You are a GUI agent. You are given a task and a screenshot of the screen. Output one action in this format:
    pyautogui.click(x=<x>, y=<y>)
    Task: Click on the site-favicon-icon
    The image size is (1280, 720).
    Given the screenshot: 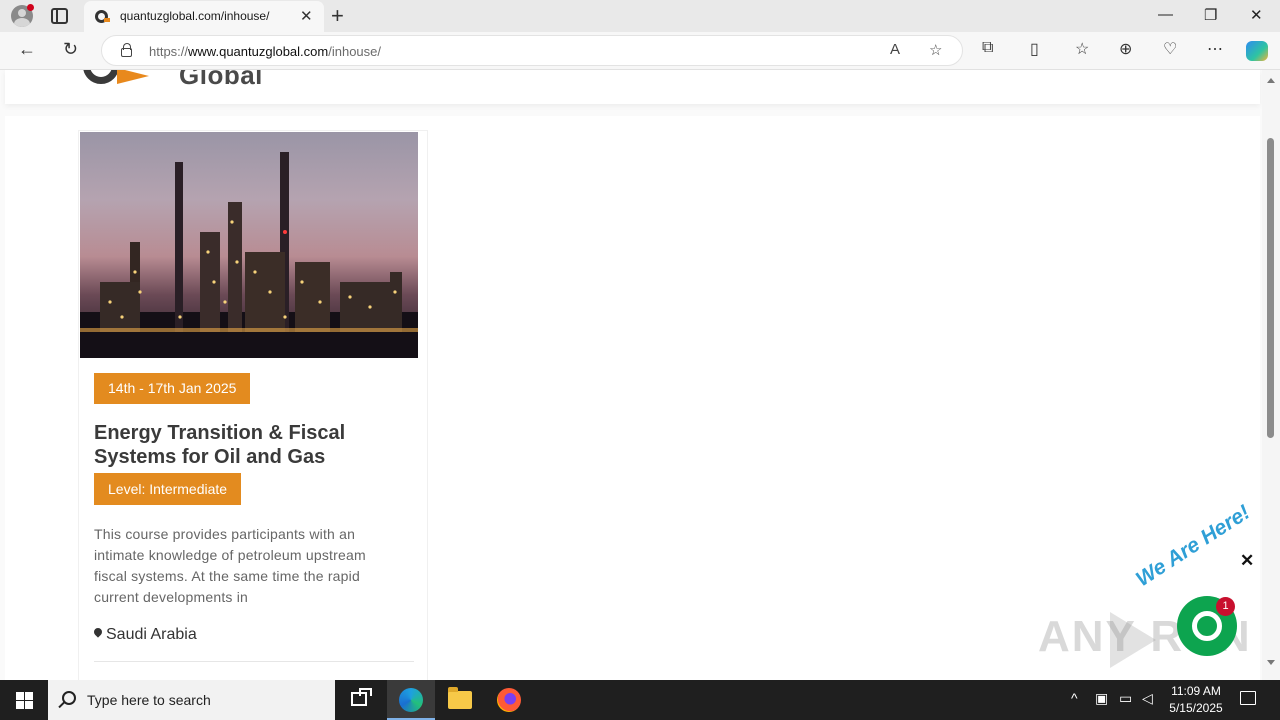 What is the action you would take?
    pyautogui.click(x=102, y=16)
    